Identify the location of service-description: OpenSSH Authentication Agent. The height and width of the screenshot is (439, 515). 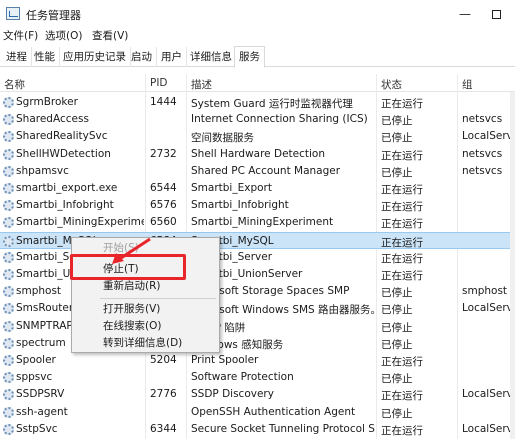
(273, 411).